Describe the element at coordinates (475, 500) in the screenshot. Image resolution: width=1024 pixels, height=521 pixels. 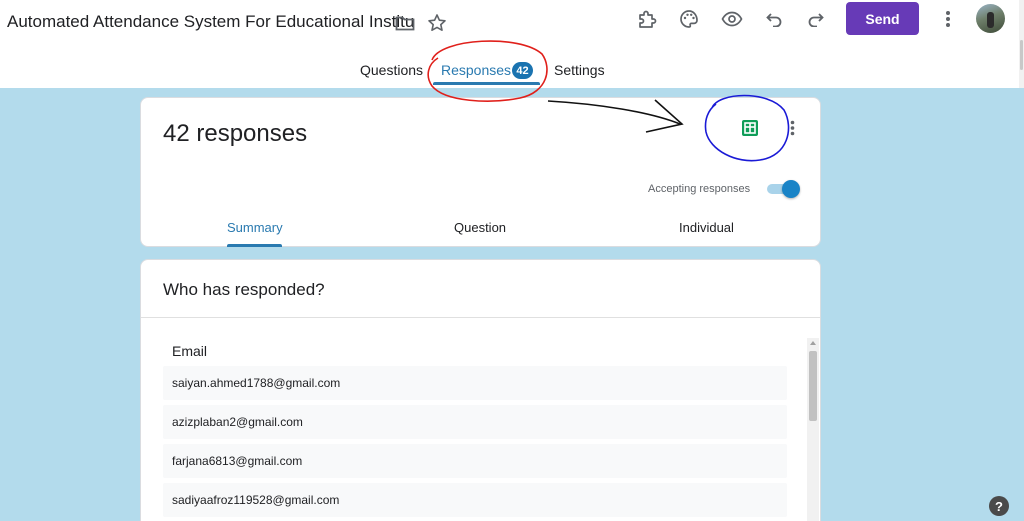
I see `list-item: sadiyaafroz119528@gmail.com` at that location.